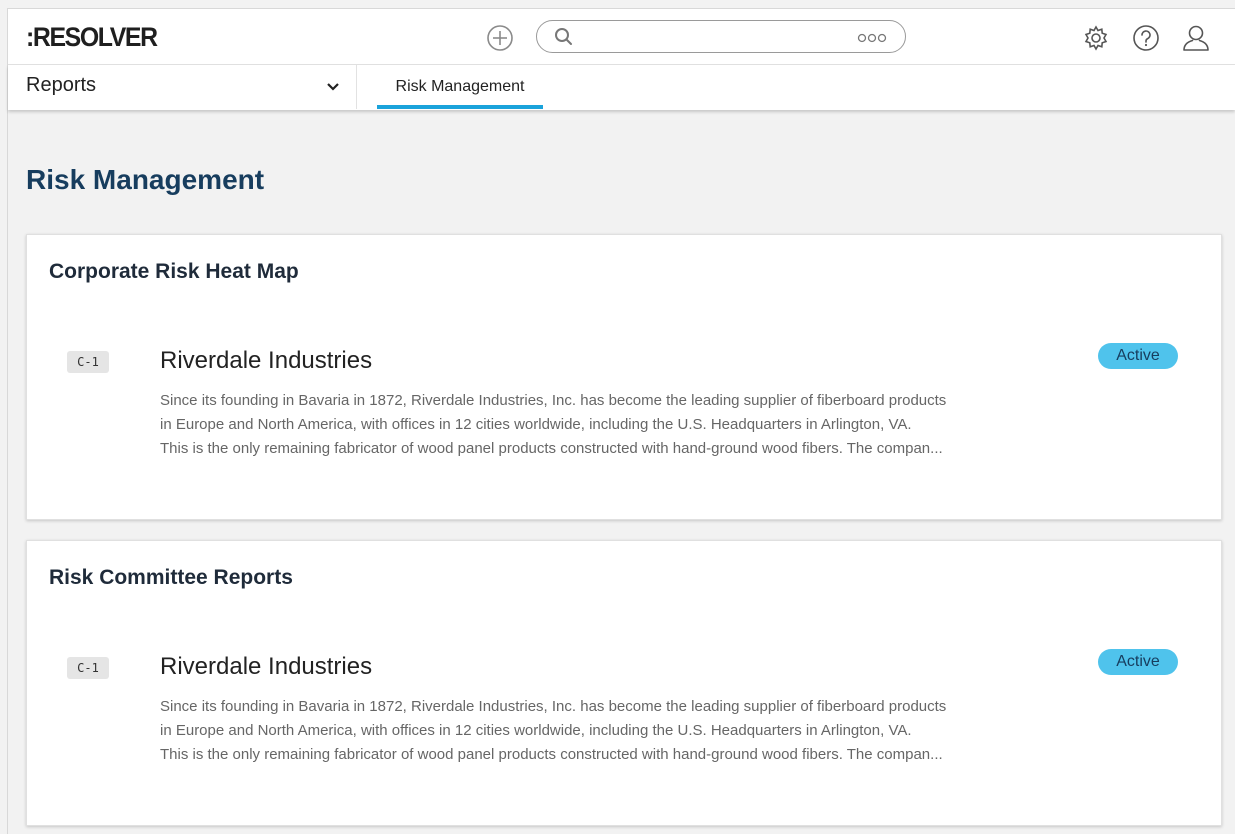 The image size is (1235, 834). I want to click on plus-circle-icon, so click(500, 38).